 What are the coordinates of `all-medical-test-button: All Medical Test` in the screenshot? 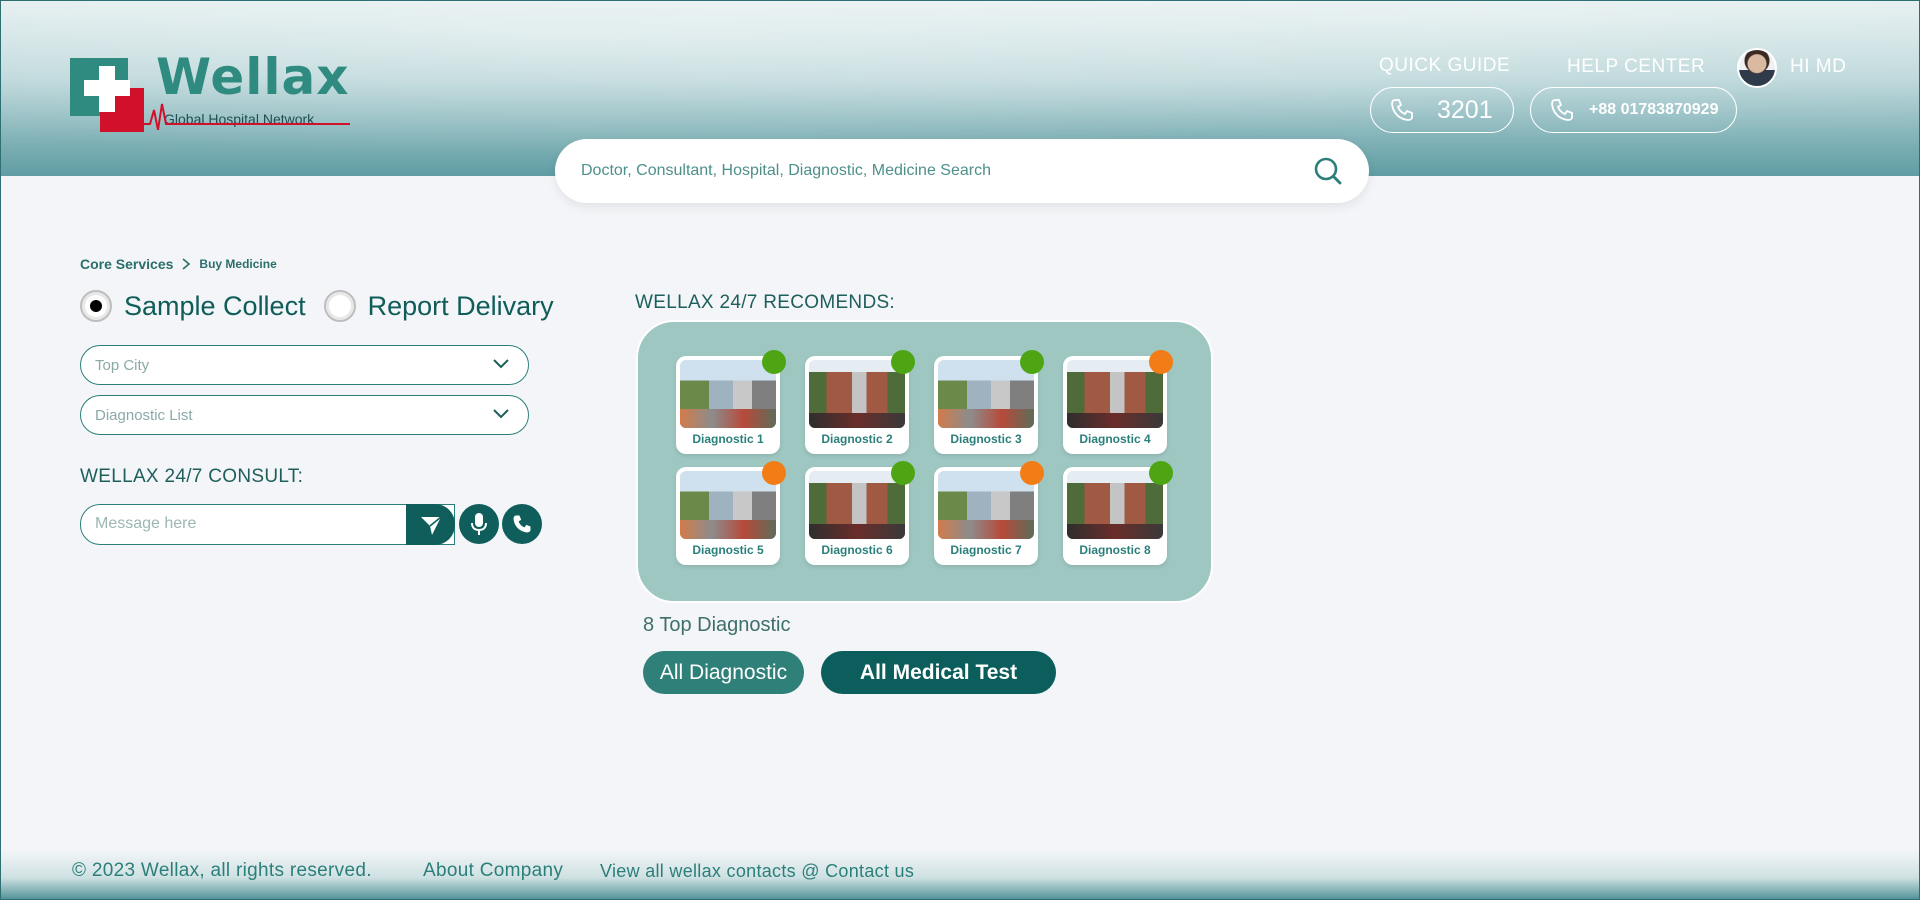 It's located at (938, 672).